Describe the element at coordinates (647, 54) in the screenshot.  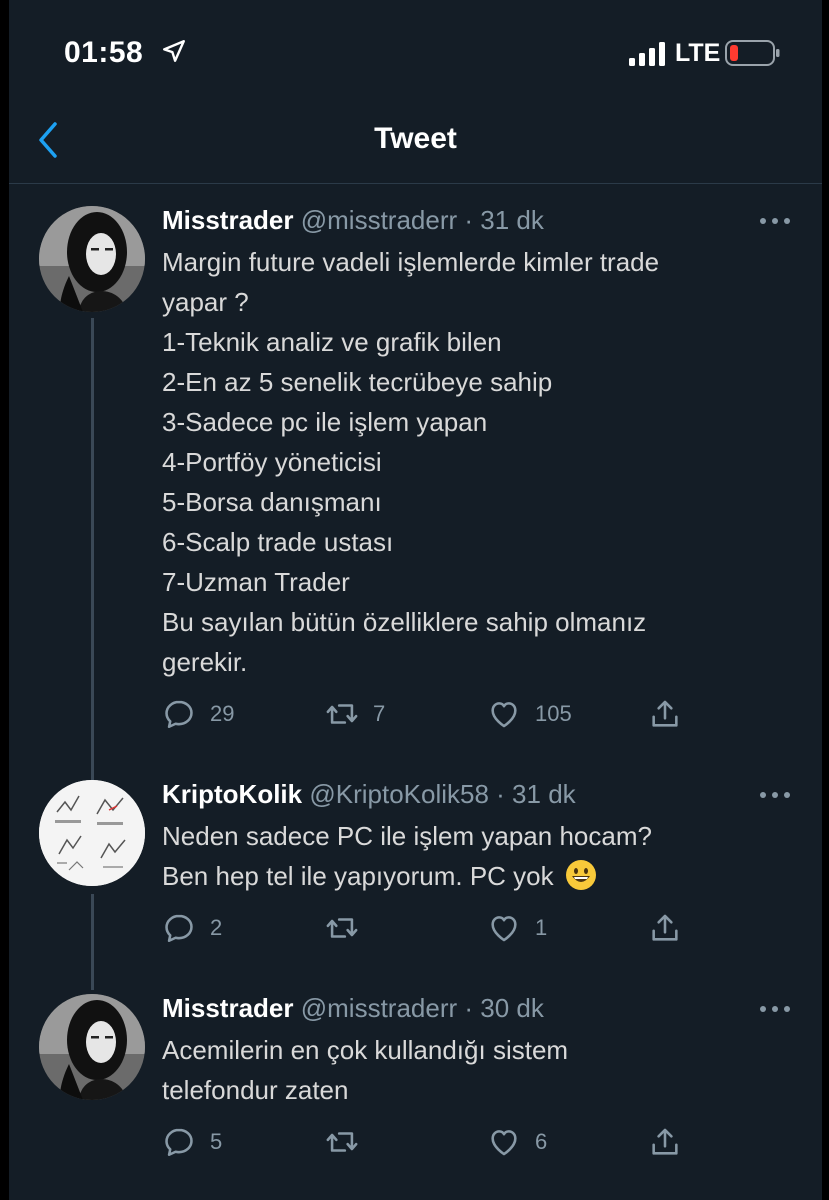
I see `signal-strength-icon` at that location.